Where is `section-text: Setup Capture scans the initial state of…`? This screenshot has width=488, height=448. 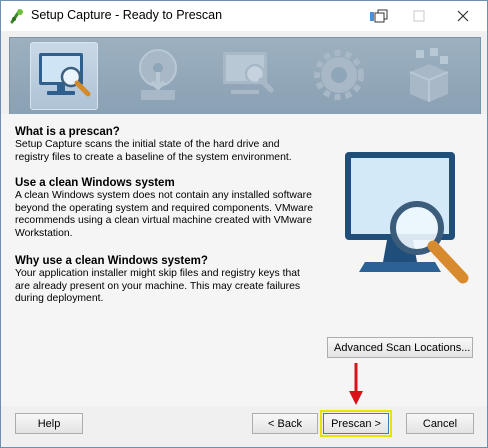 section-text: Setup Capture scans the initial state of… is located at coordinates (153, 151).